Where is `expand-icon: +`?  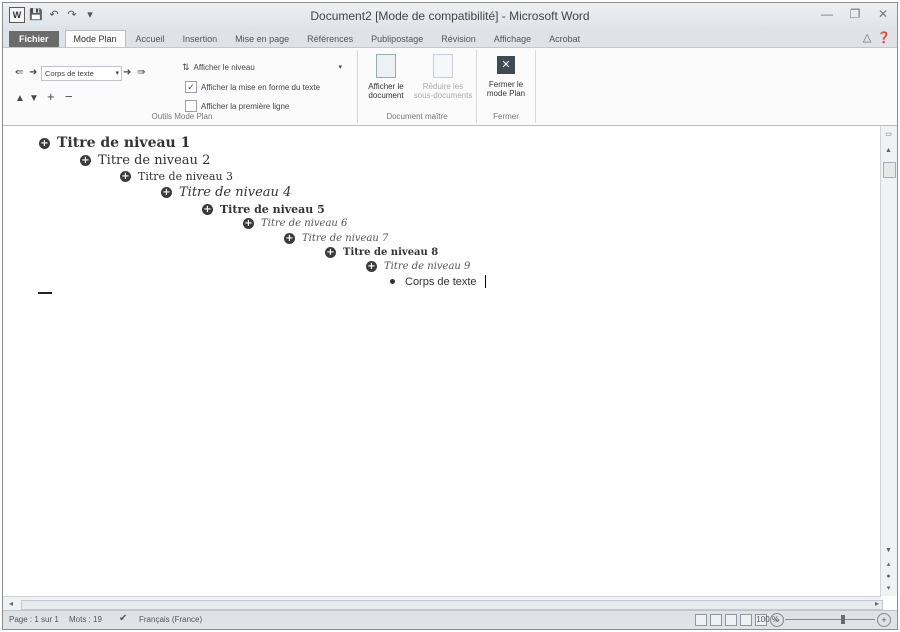 expand-icon: + is located at coordinates (51, 96).